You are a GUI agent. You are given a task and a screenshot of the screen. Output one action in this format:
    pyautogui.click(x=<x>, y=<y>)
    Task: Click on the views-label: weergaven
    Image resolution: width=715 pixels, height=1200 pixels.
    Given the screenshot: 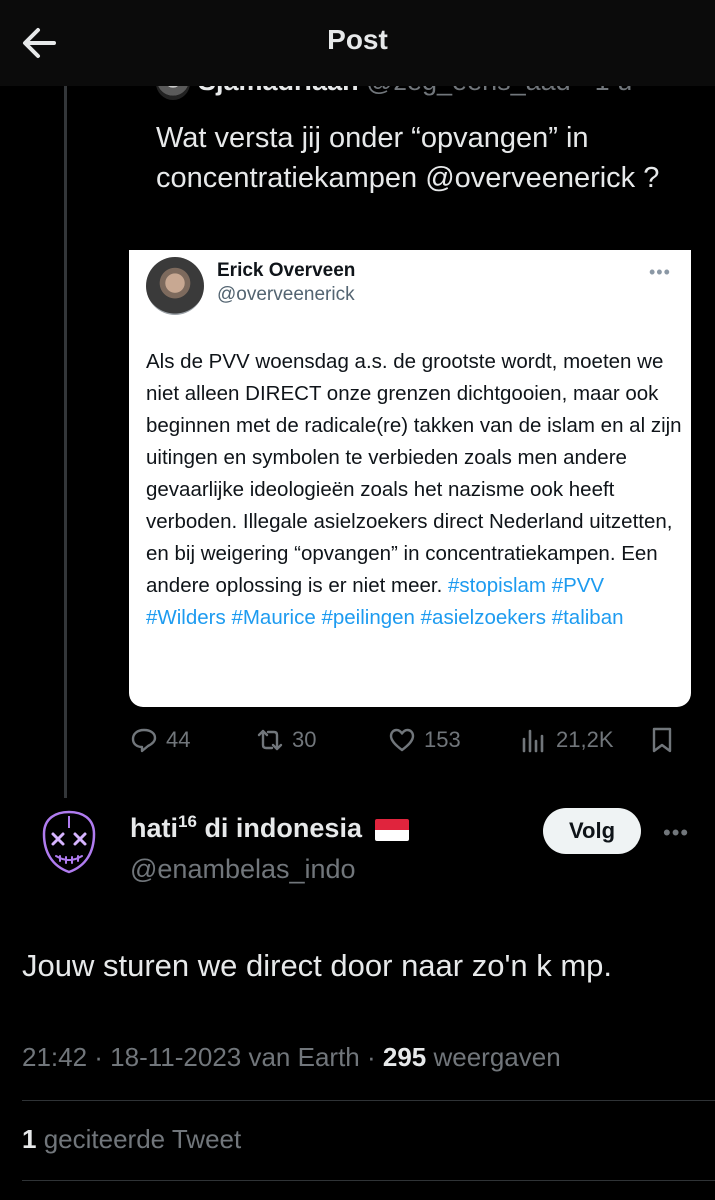 What is the action you would take?
    pyautogui.click(x=493, y=1057)
    